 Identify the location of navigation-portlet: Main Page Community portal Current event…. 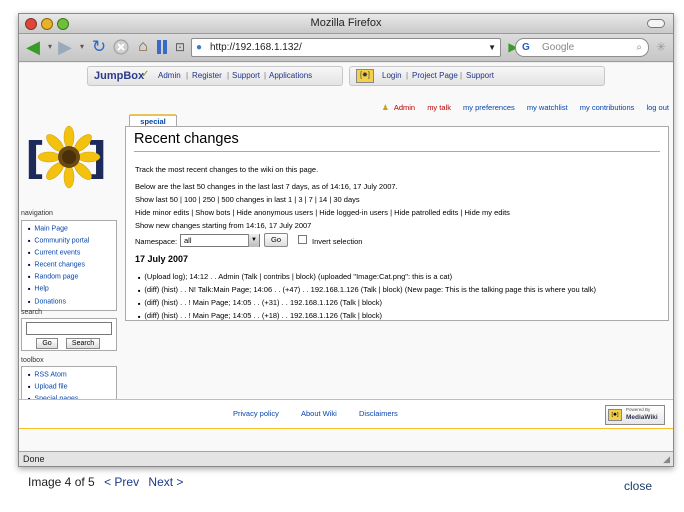
(69, 265).